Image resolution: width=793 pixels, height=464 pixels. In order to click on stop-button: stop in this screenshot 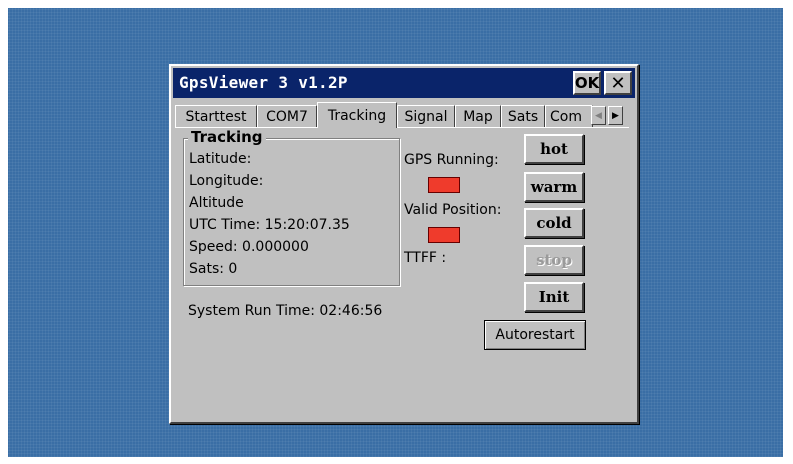, I will do `click(554, 260)`.